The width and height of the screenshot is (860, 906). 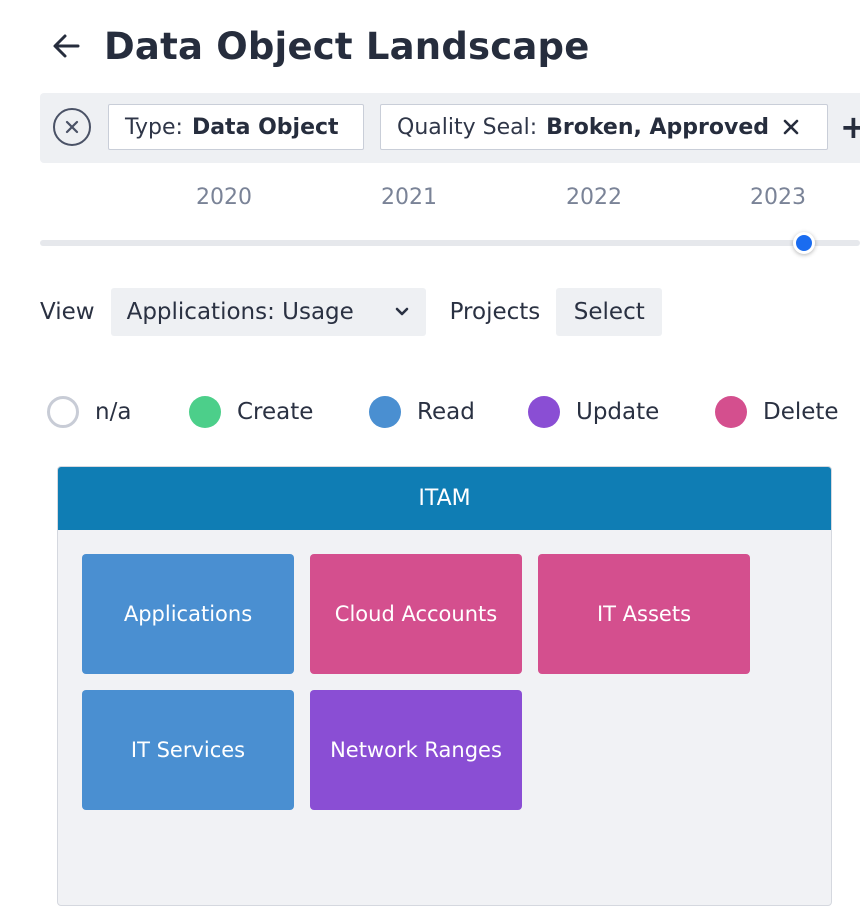 What do you see at coordinates (804, 243) in the screenshot?
I see `timeline-slider-handle` at bounding box center [804, 243].